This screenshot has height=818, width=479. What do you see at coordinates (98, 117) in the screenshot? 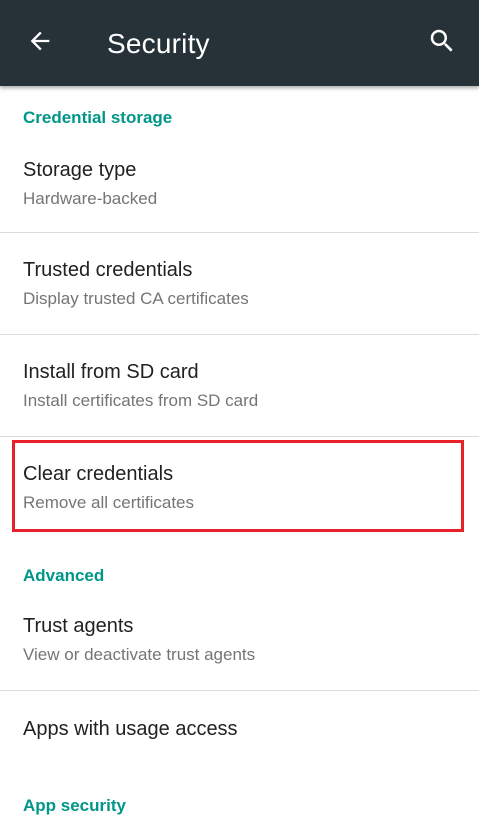
I see `category-credential-storage: Credential storage` at bounding box center [98, 117].